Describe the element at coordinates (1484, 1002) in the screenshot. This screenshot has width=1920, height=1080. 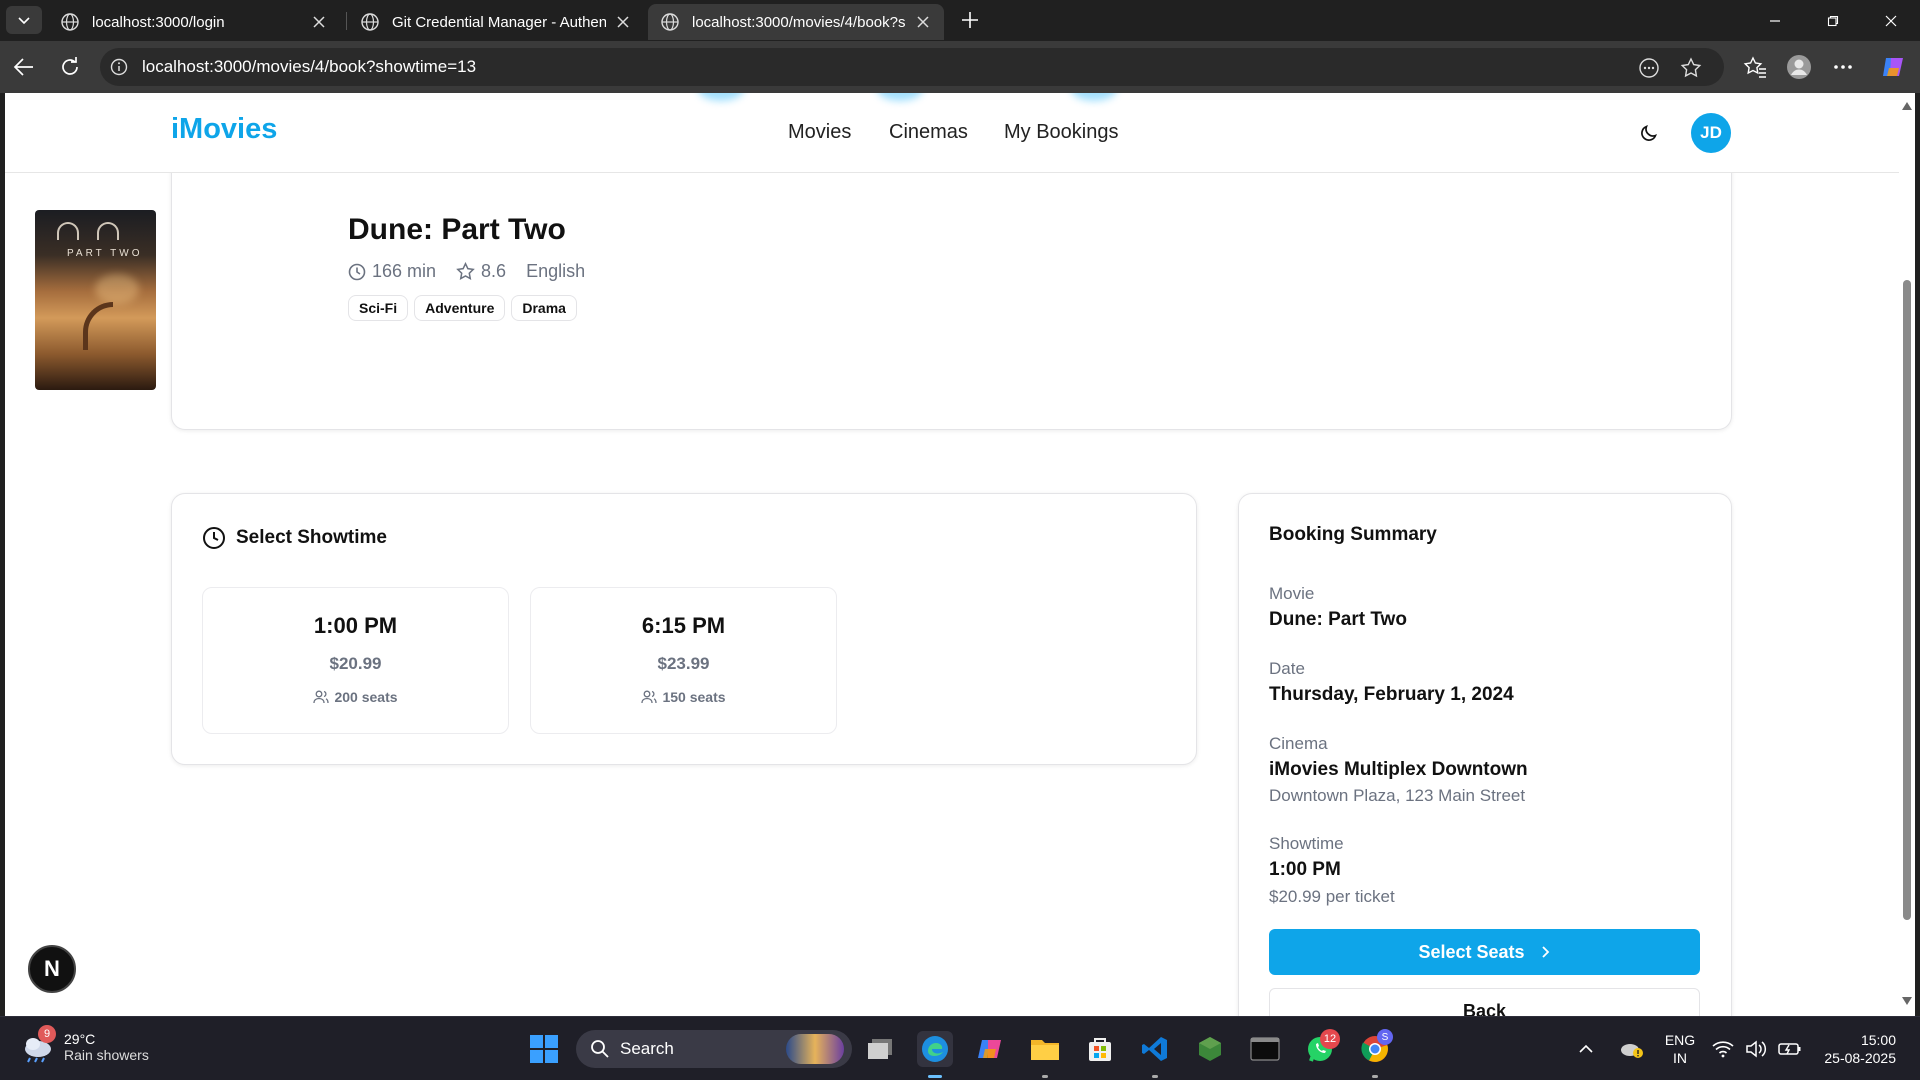
I see `back-button: Back` at that location.